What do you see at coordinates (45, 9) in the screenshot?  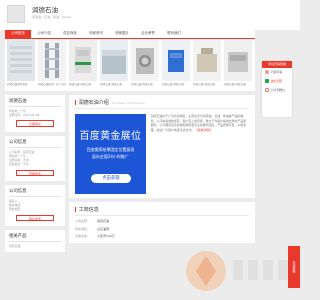 I see `site-name: 润德石油` at bounding box center [45, 9].